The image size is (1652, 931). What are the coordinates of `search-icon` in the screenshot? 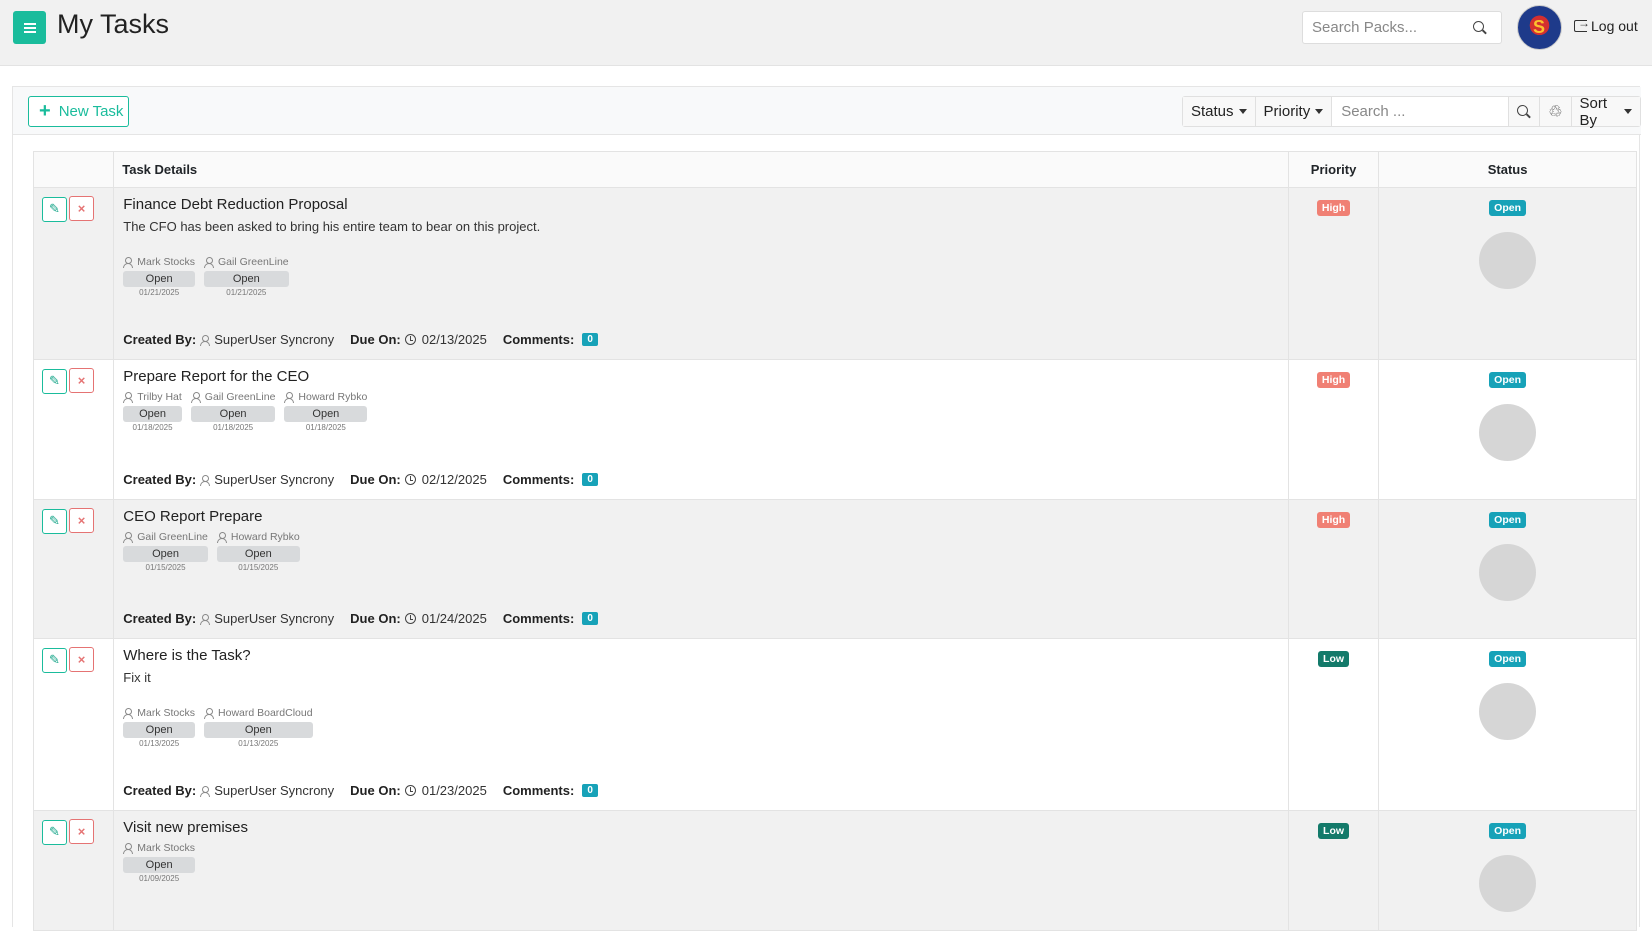 It's located at (1480, 27).